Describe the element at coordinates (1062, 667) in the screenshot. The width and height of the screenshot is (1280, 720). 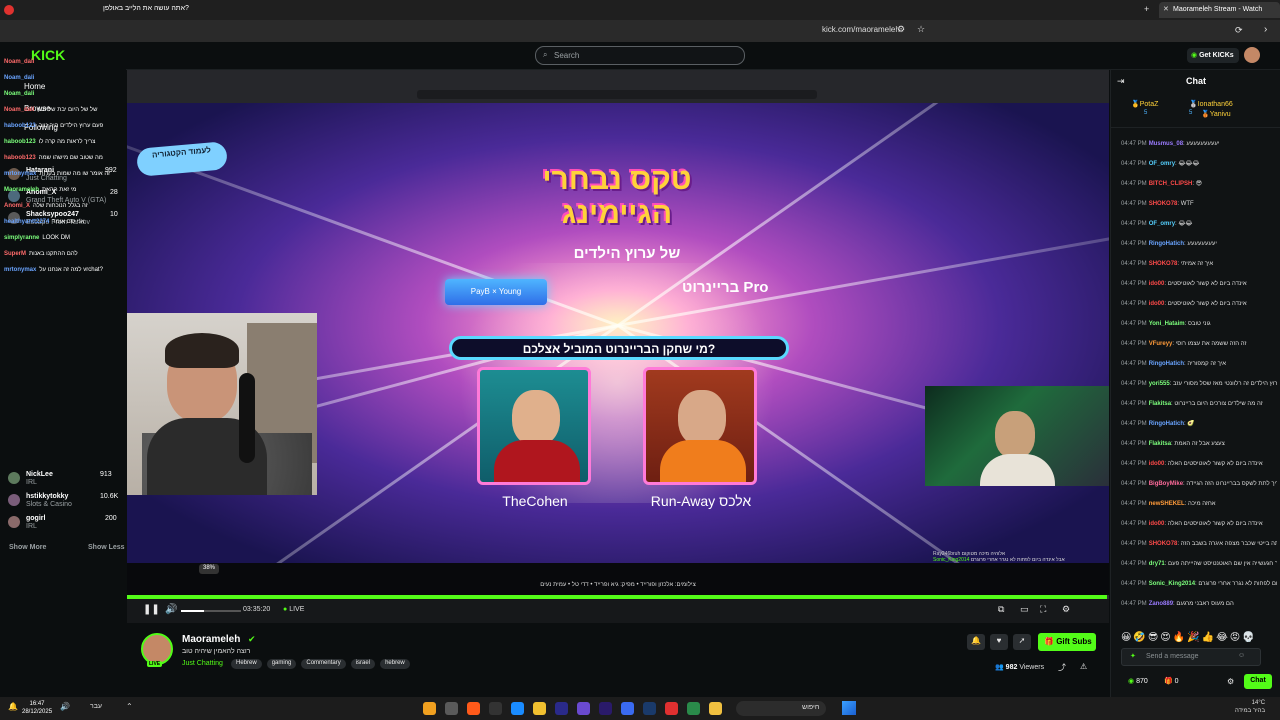
I see `share-icon: ⤴` at that location.